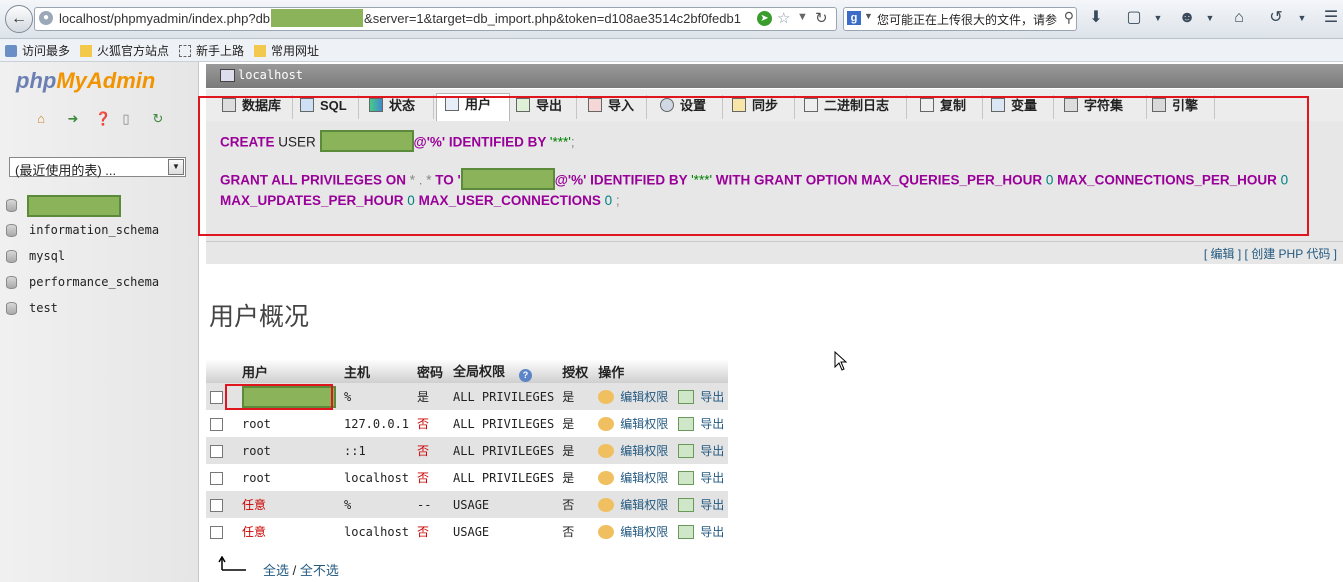 Image resolution: width=1343 pixels, height=582 pixels. I want to click on site-identity-icon: ●, so click(46, 18).